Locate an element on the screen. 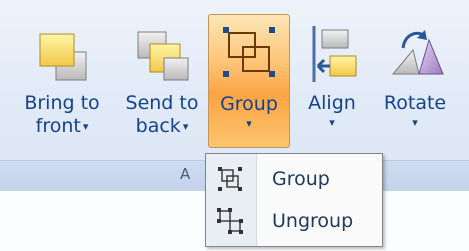 This screenshot has width=469, height=251. send-to-back-icon is located at coordinates (163, 56).